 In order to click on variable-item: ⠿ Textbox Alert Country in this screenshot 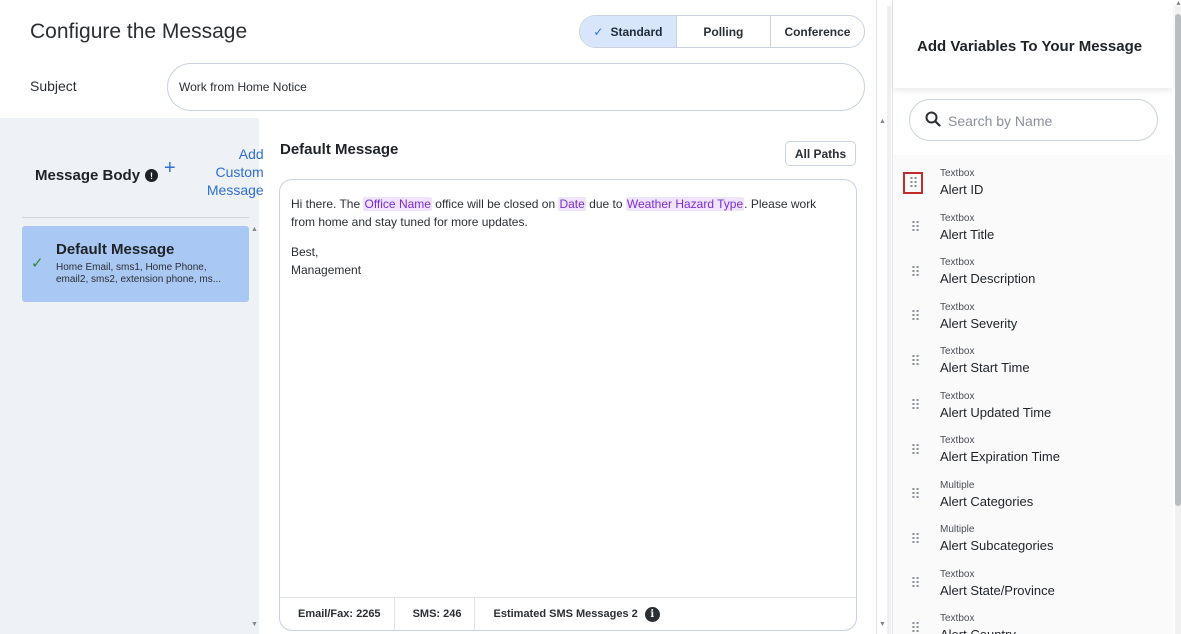, I will do `click(1033, 617)`.